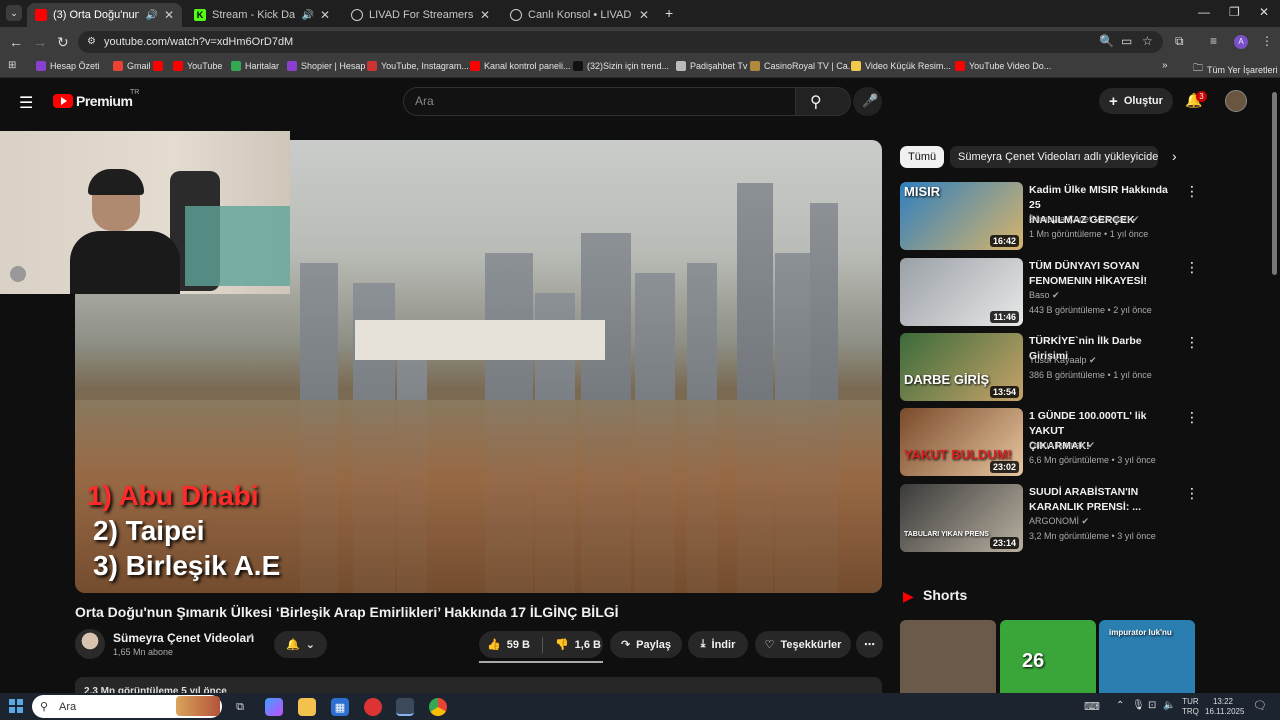 The image size is (1280, 720). Describe the element at coordinates (948, 657) in the screenshot. I see `short-thumbnail` at that location.